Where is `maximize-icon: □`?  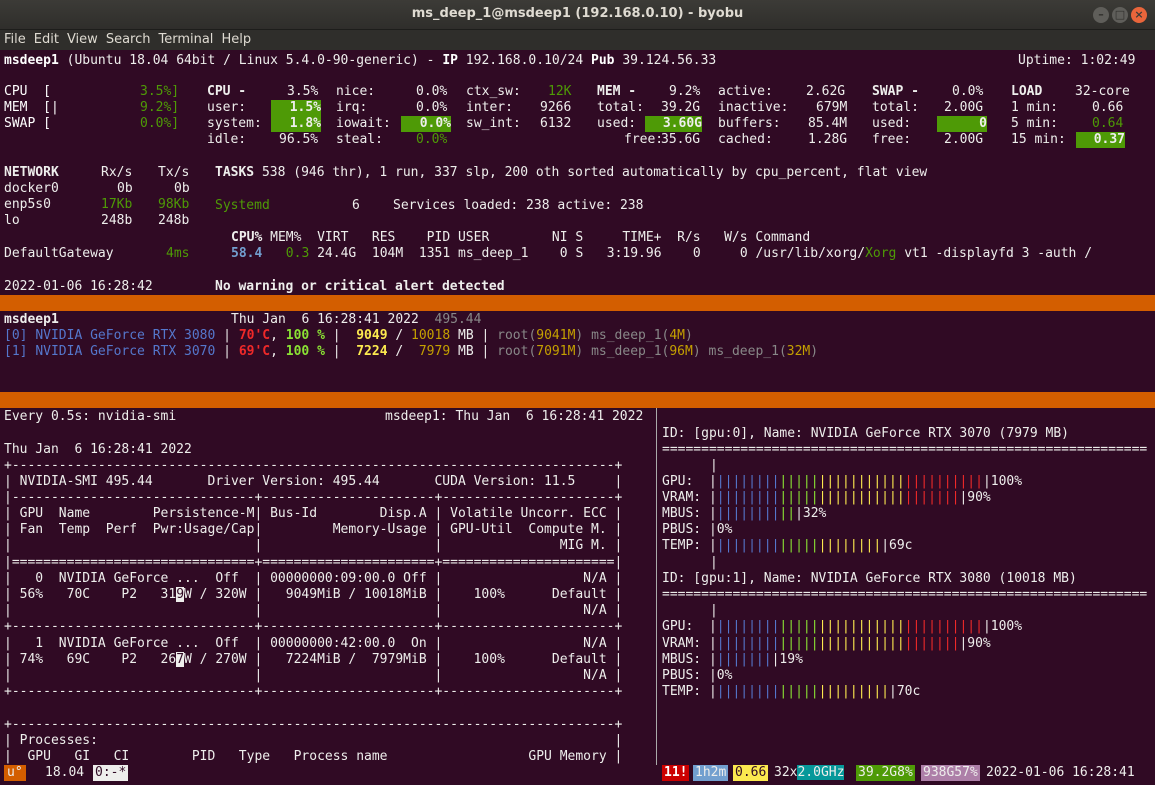
maximize-icon: □ is located at coordinates (1120, 15).